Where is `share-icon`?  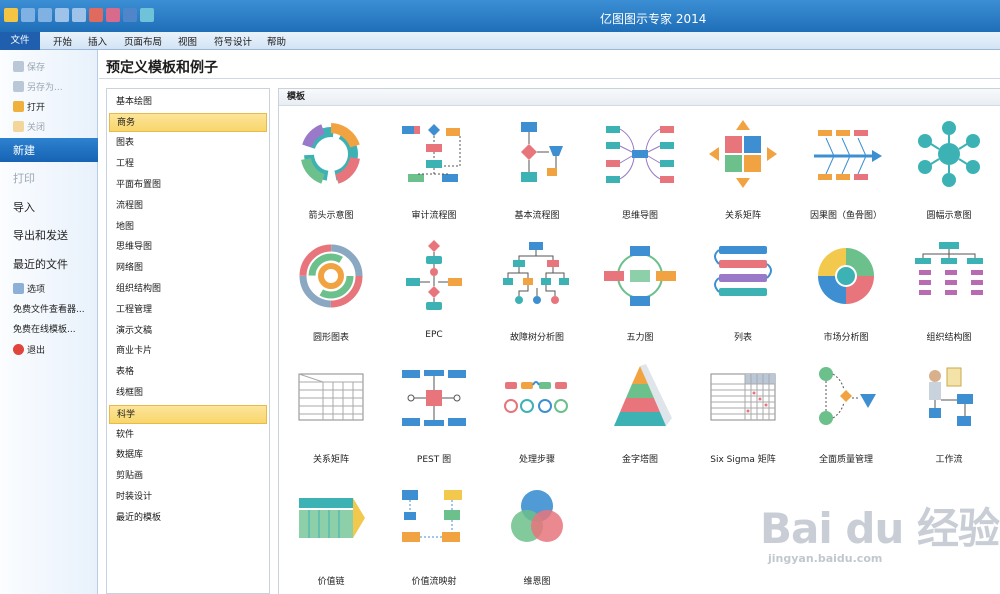
share-icon is located at coordinates (147, 15).